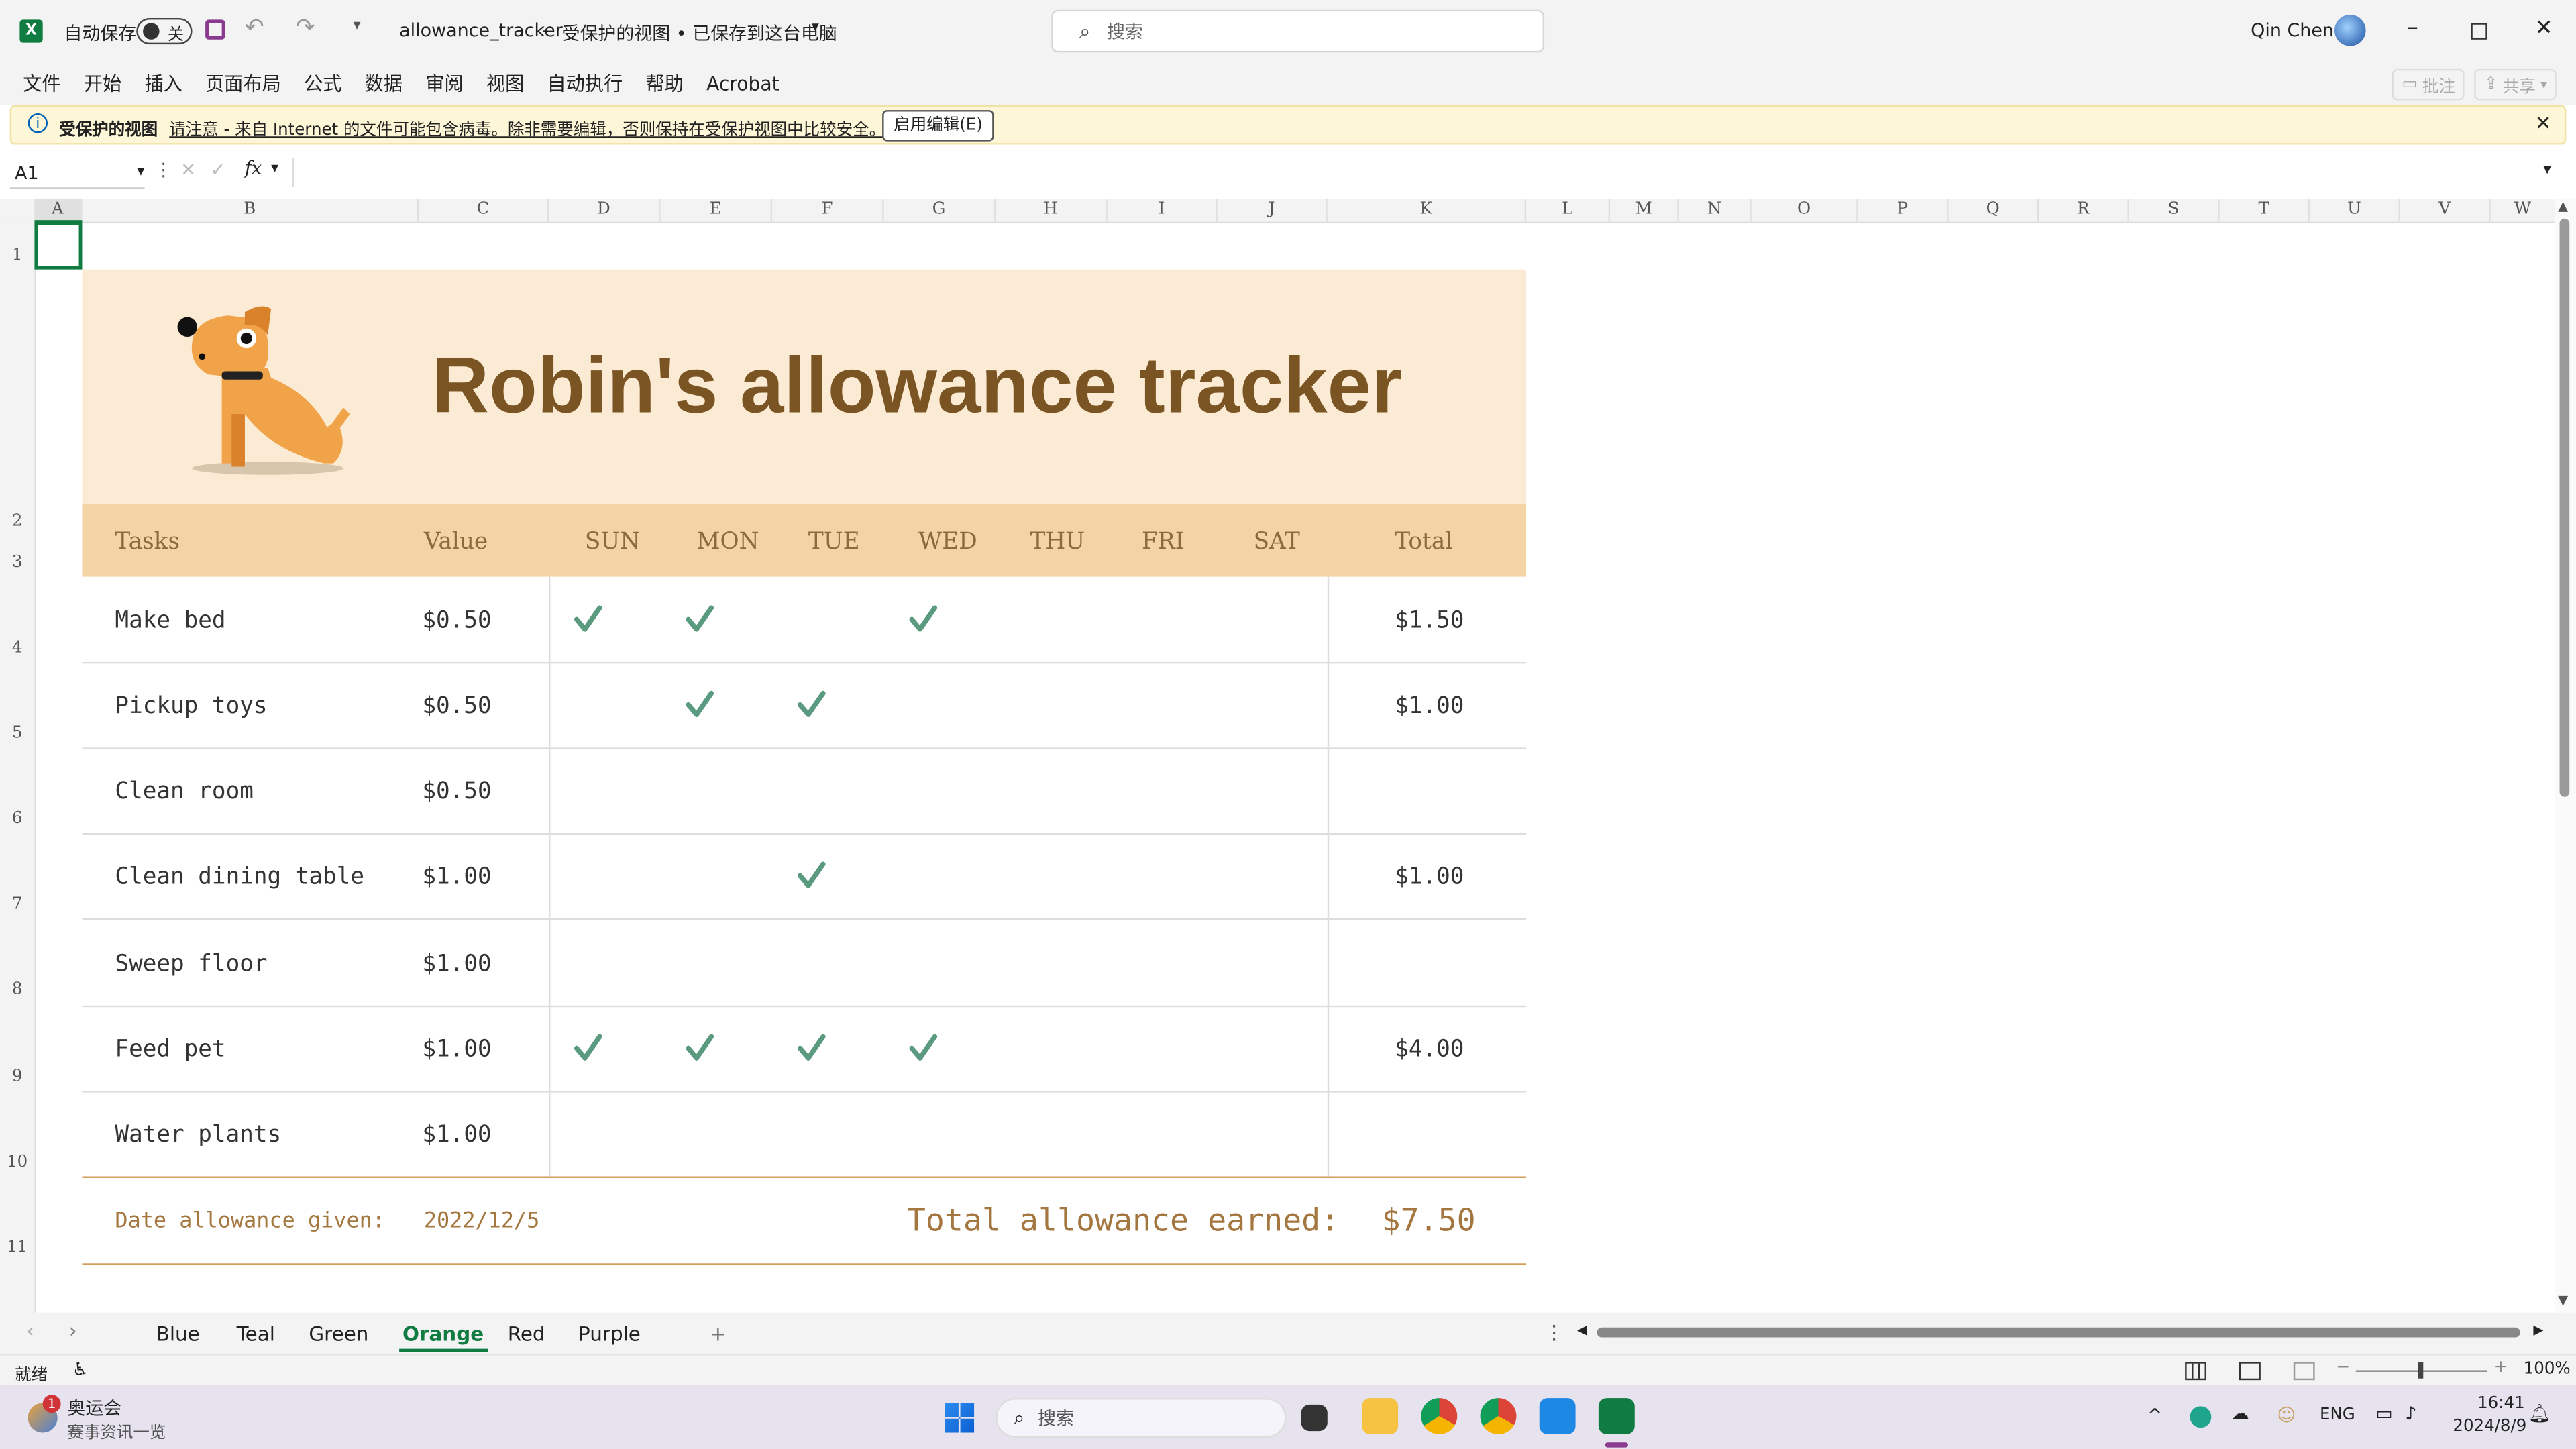  I want to click on enable-editing-button: 启用编辑(E), so click(938, 126).